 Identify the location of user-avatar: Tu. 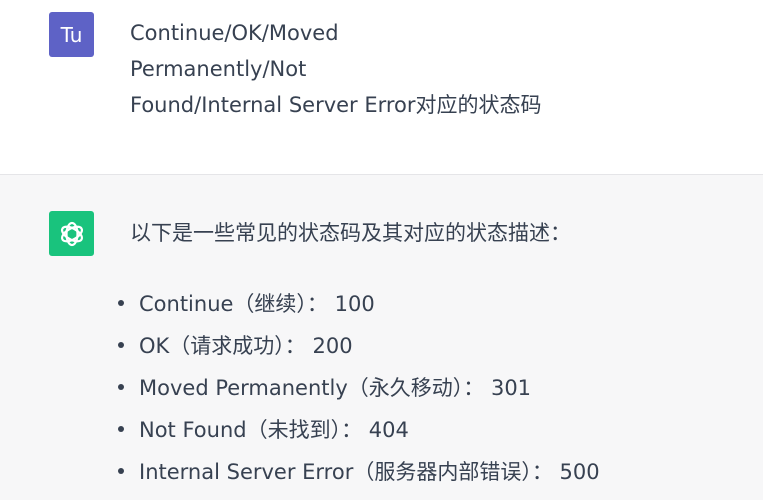
(71, 34).